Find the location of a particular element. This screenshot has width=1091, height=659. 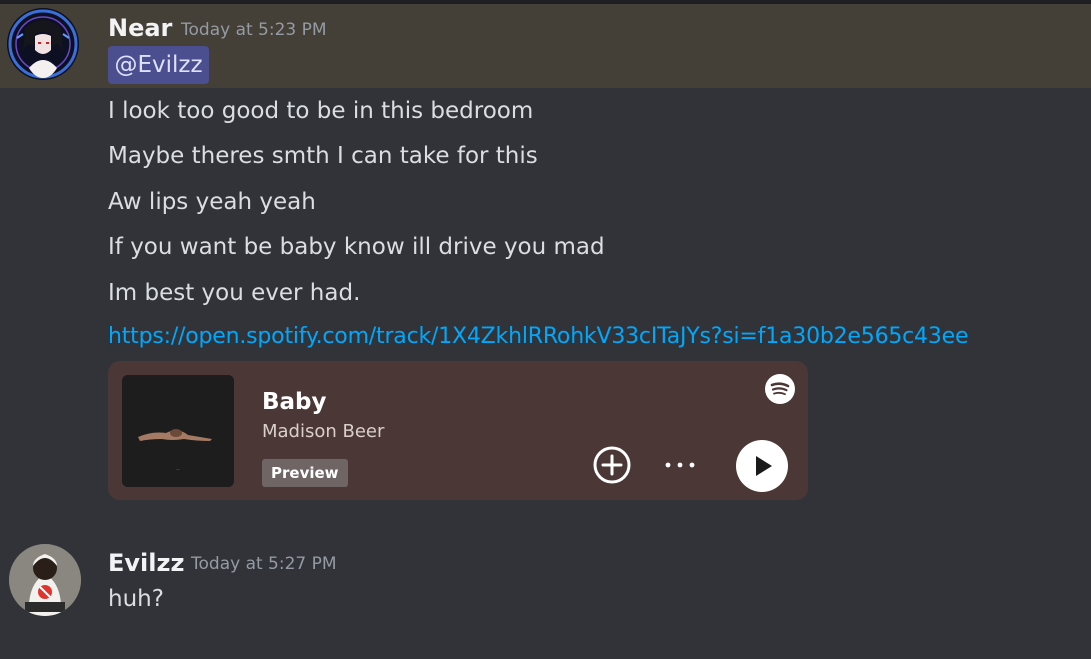

album-art: ∼ is located at coordinates (178, 431).